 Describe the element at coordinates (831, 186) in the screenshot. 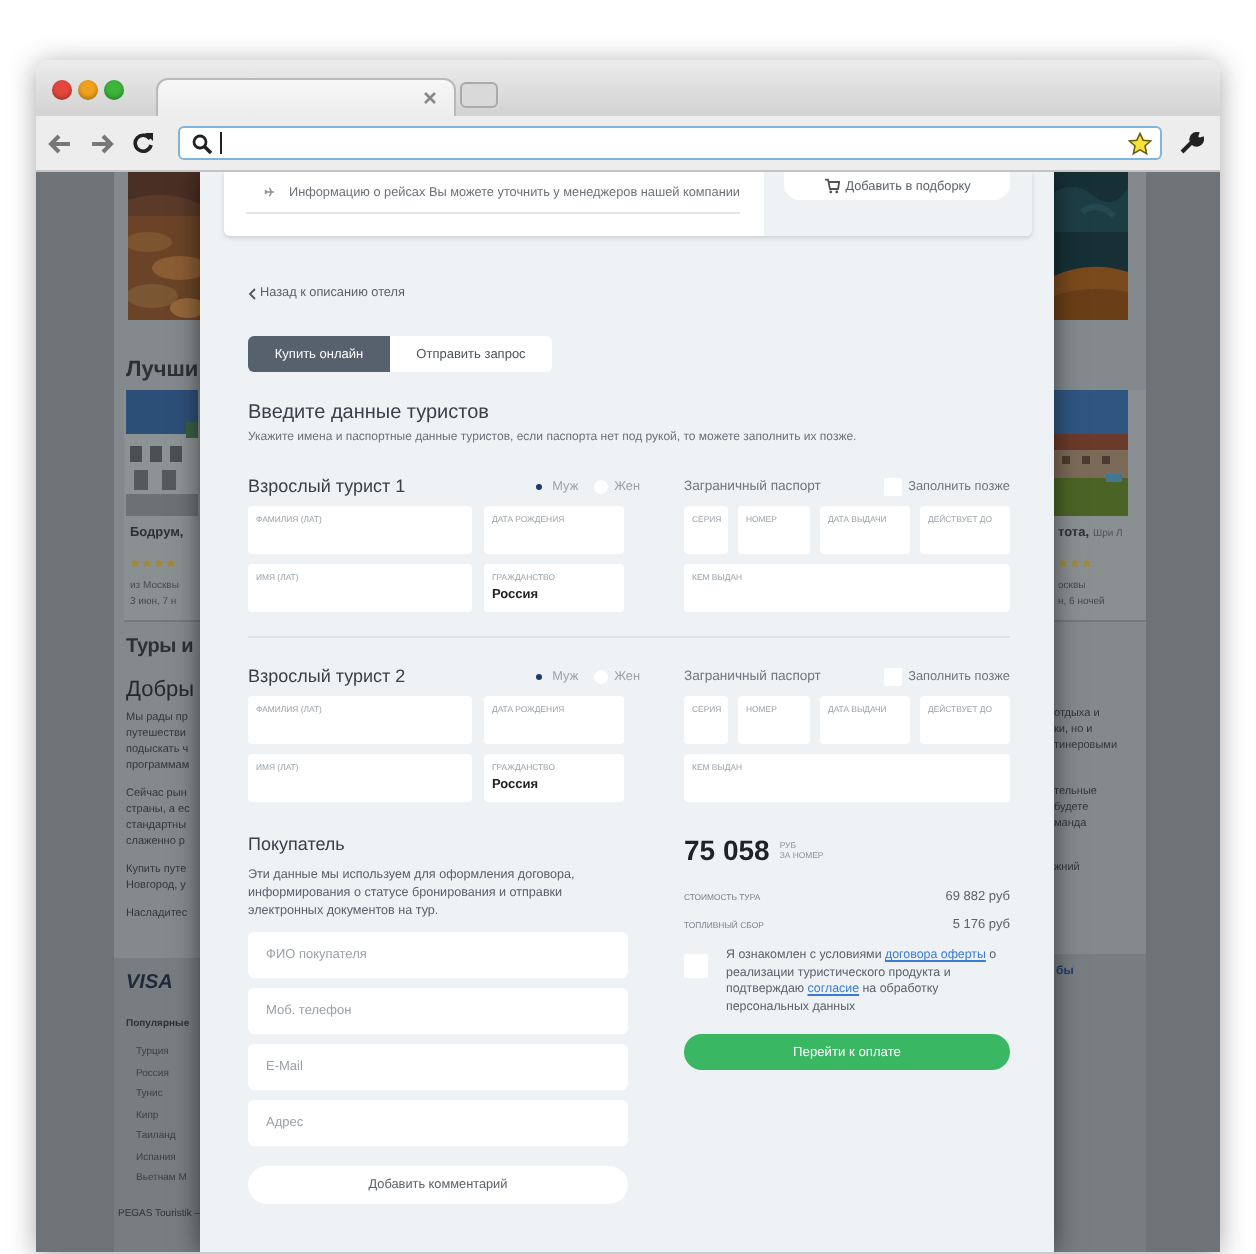

I see `cart-icon` at that location.